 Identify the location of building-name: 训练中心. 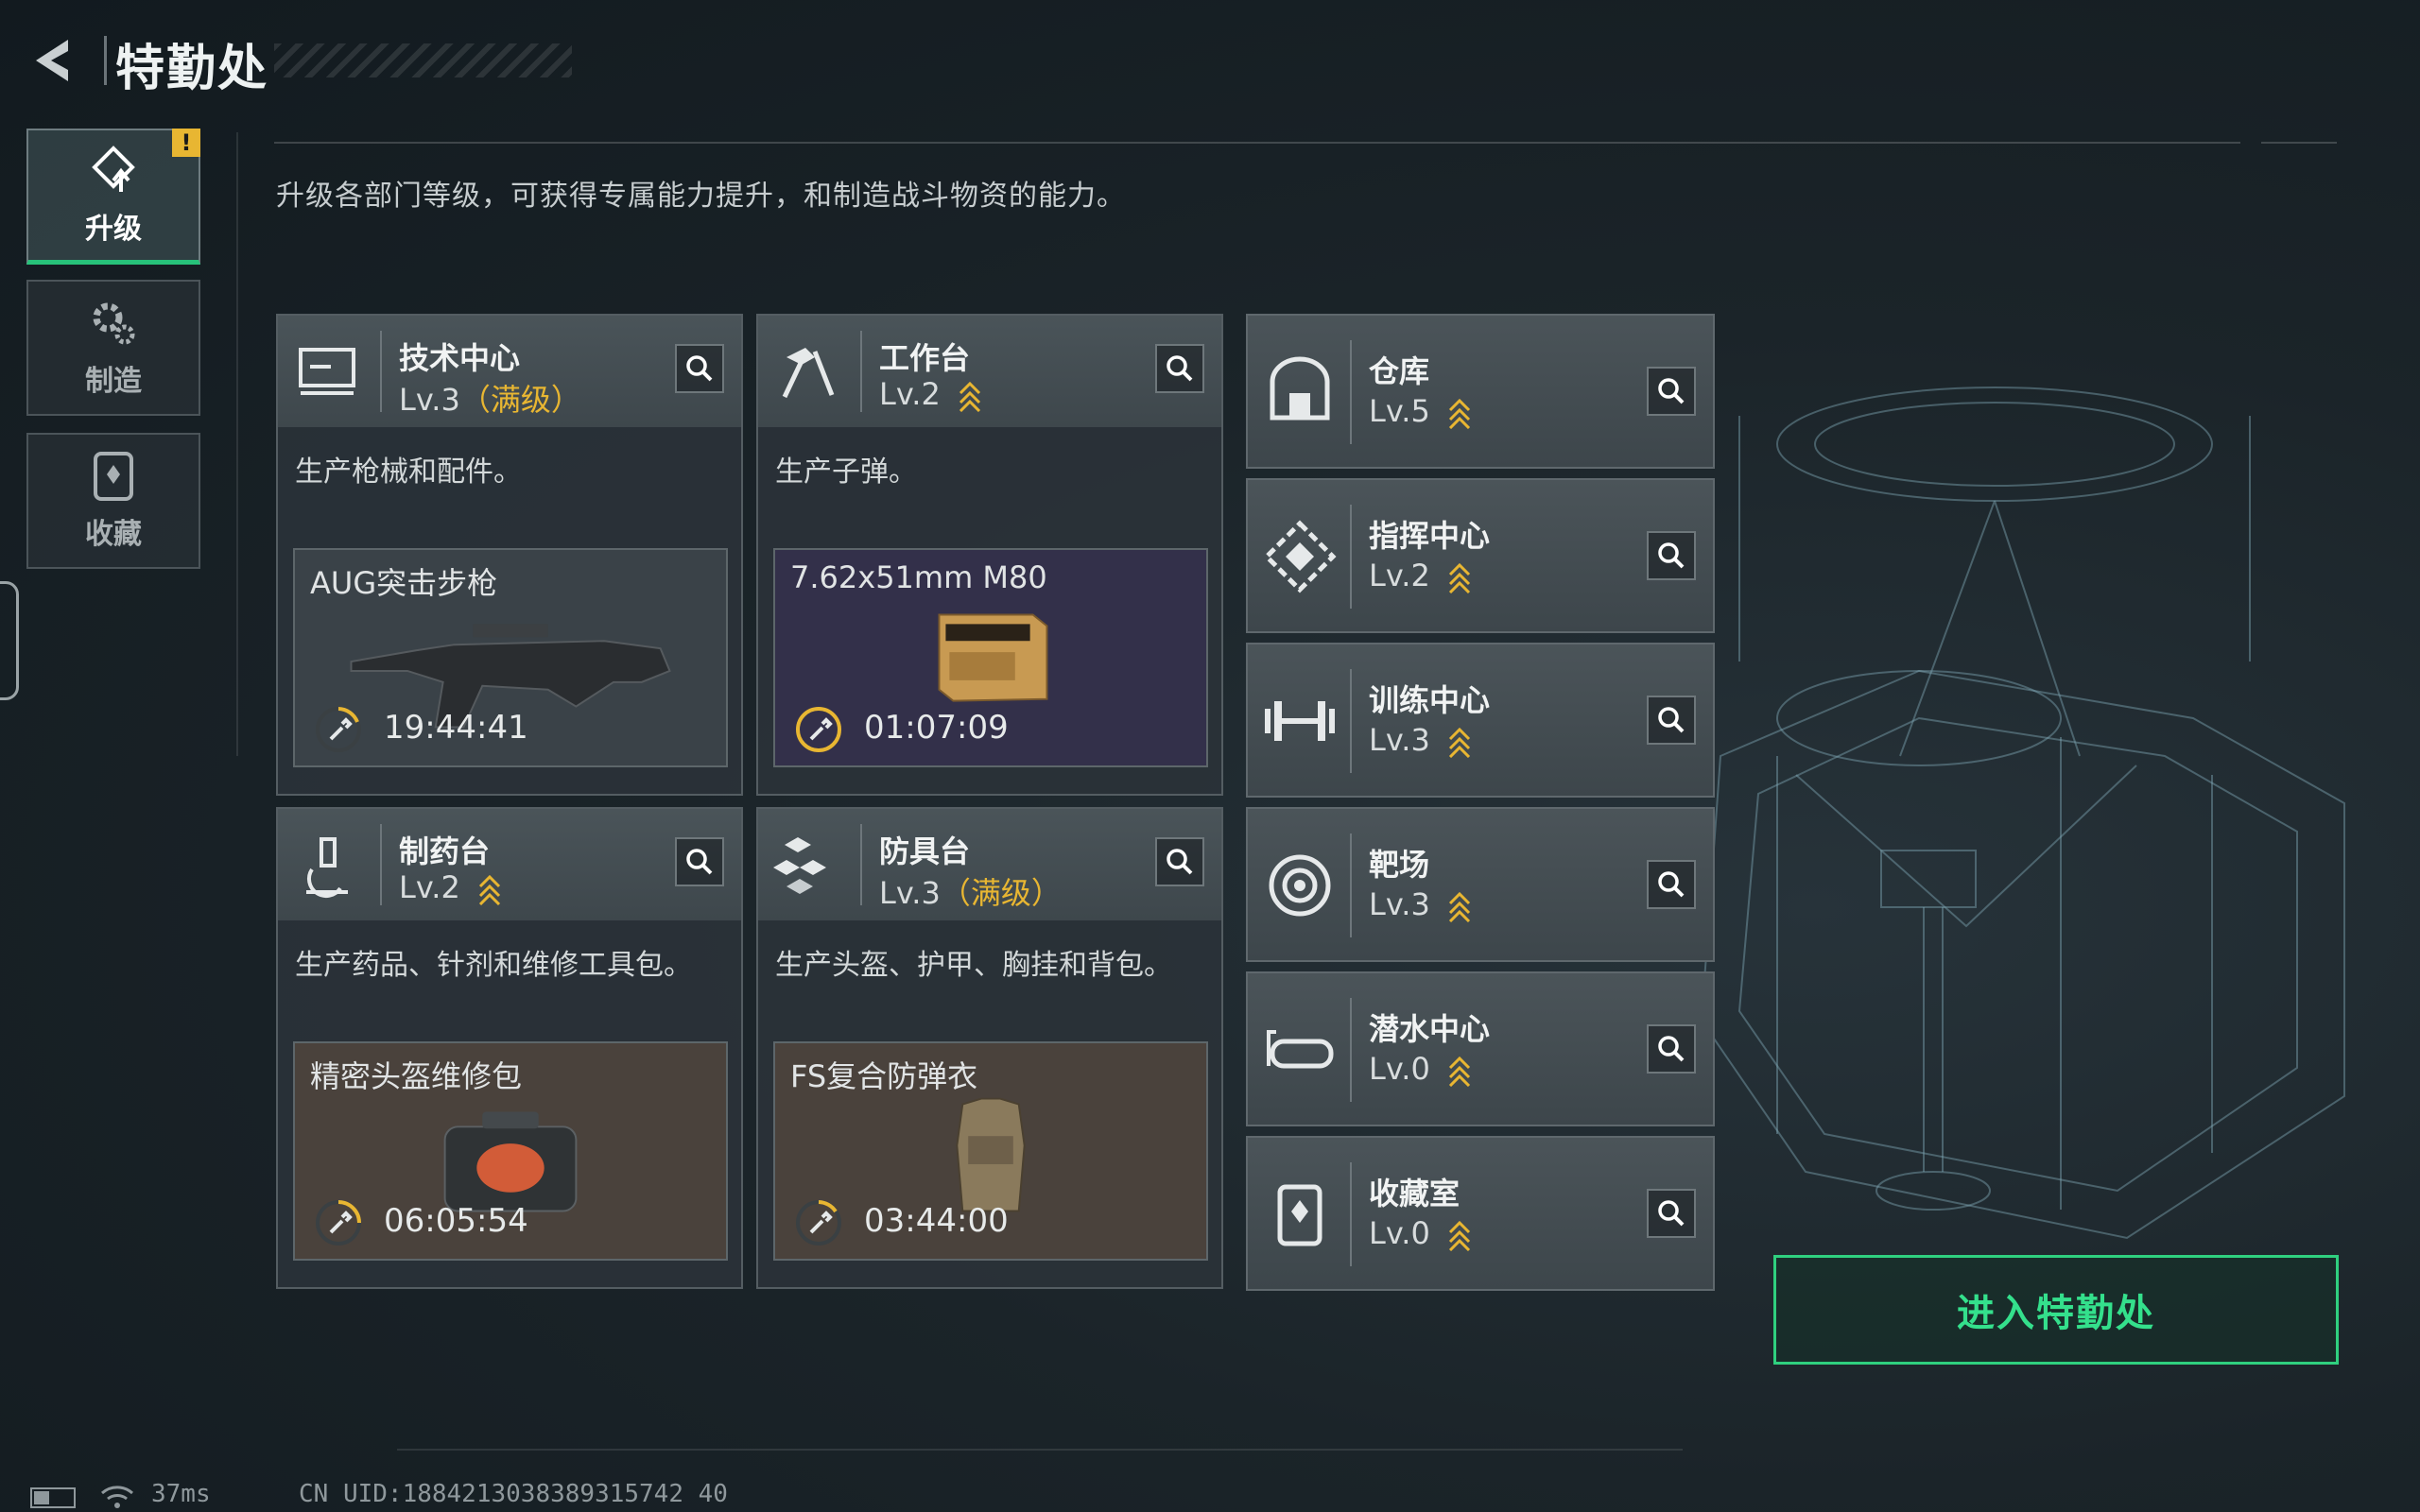
(1430, 700).